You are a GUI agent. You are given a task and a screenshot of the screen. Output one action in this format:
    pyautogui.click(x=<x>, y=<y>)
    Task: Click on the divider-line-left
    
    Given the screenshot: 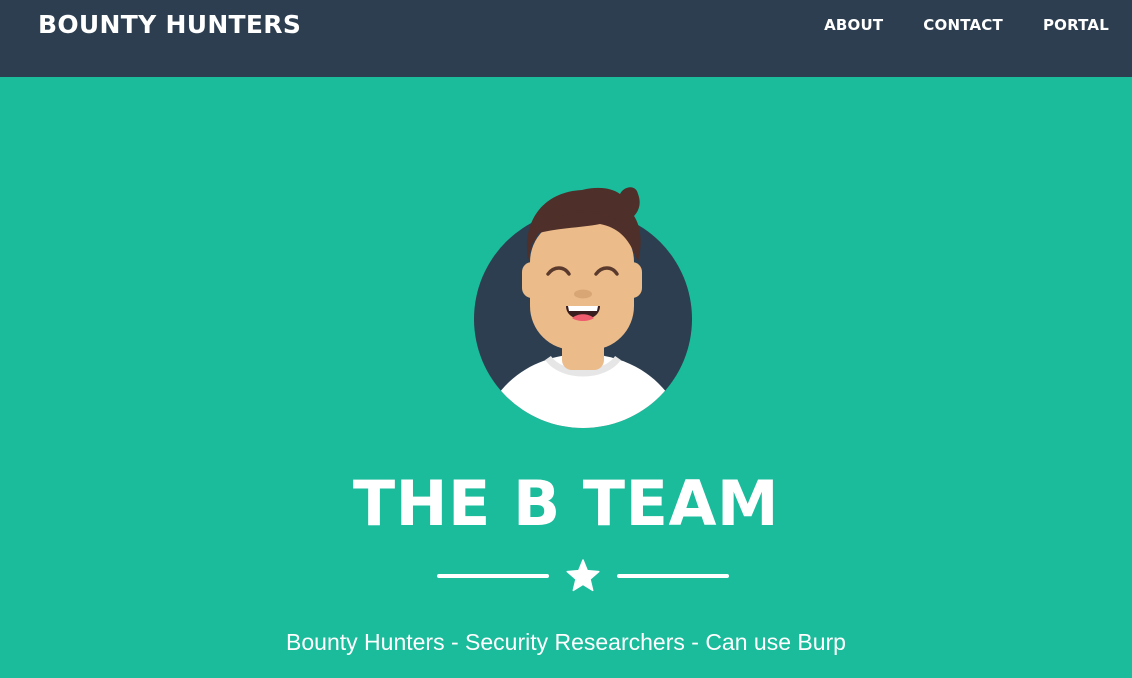 What is the action you would take?
    pyautogui.click(x=493, y=576)
    